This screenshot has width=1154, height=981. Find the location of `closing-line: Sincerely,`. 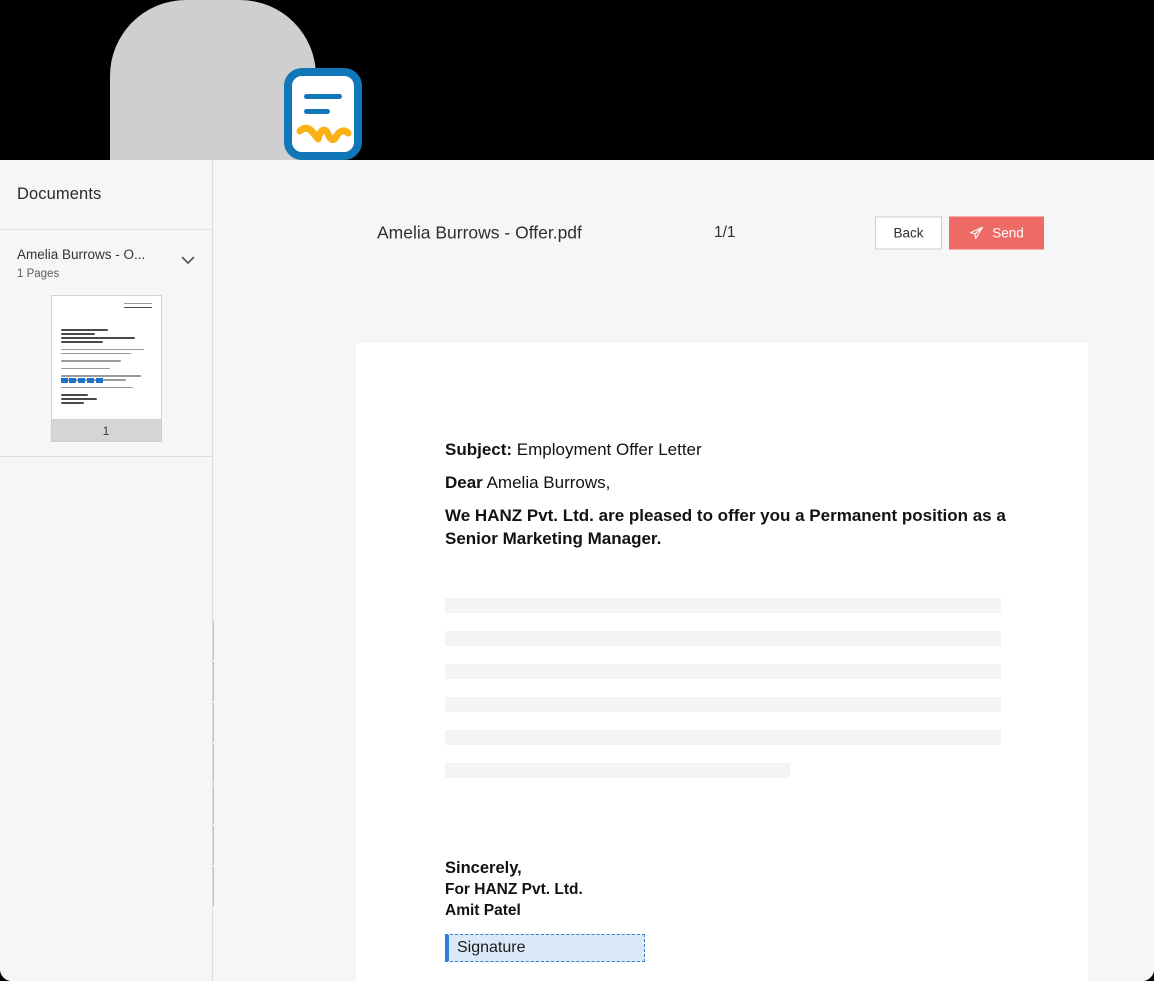

closing-line: Sincerely, is located at coordinates (483, 868).